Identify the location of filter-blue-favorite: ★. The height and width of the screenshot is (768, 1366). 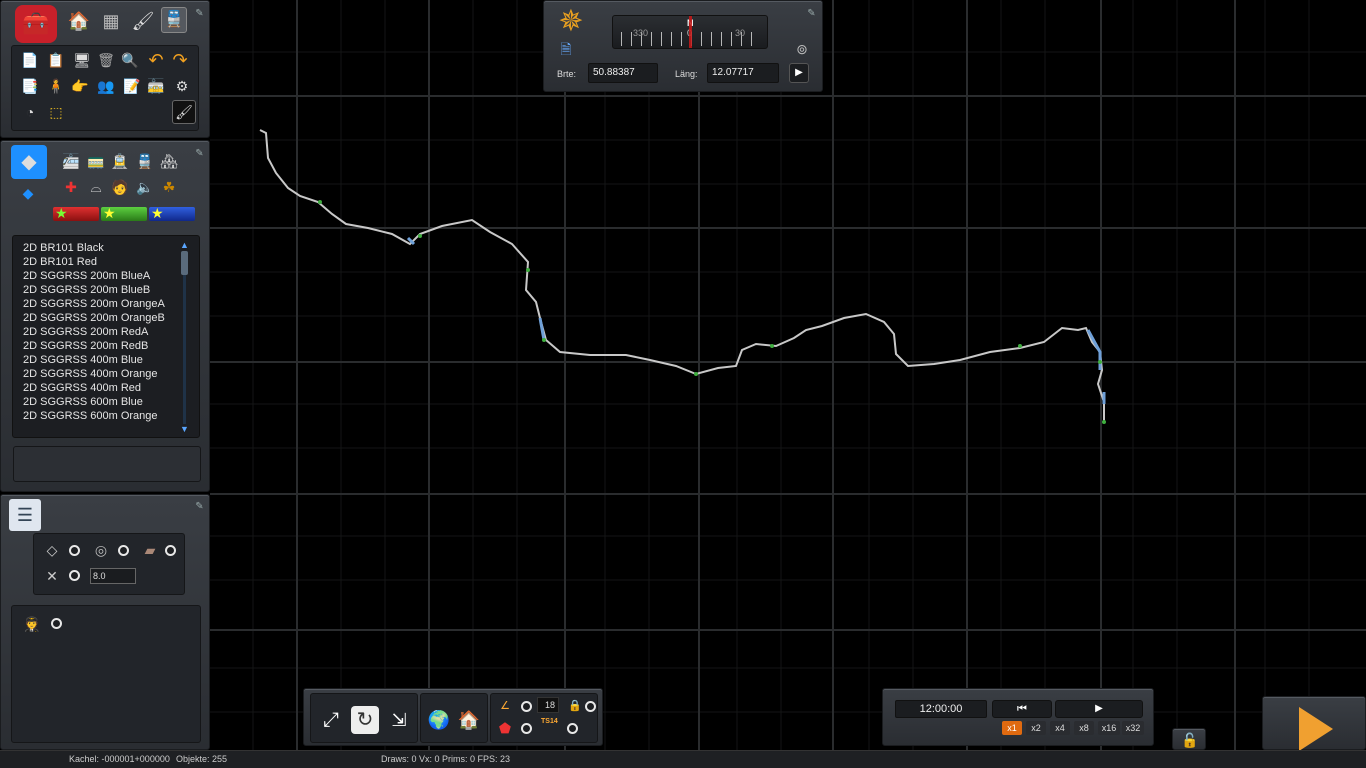
(172, 213).